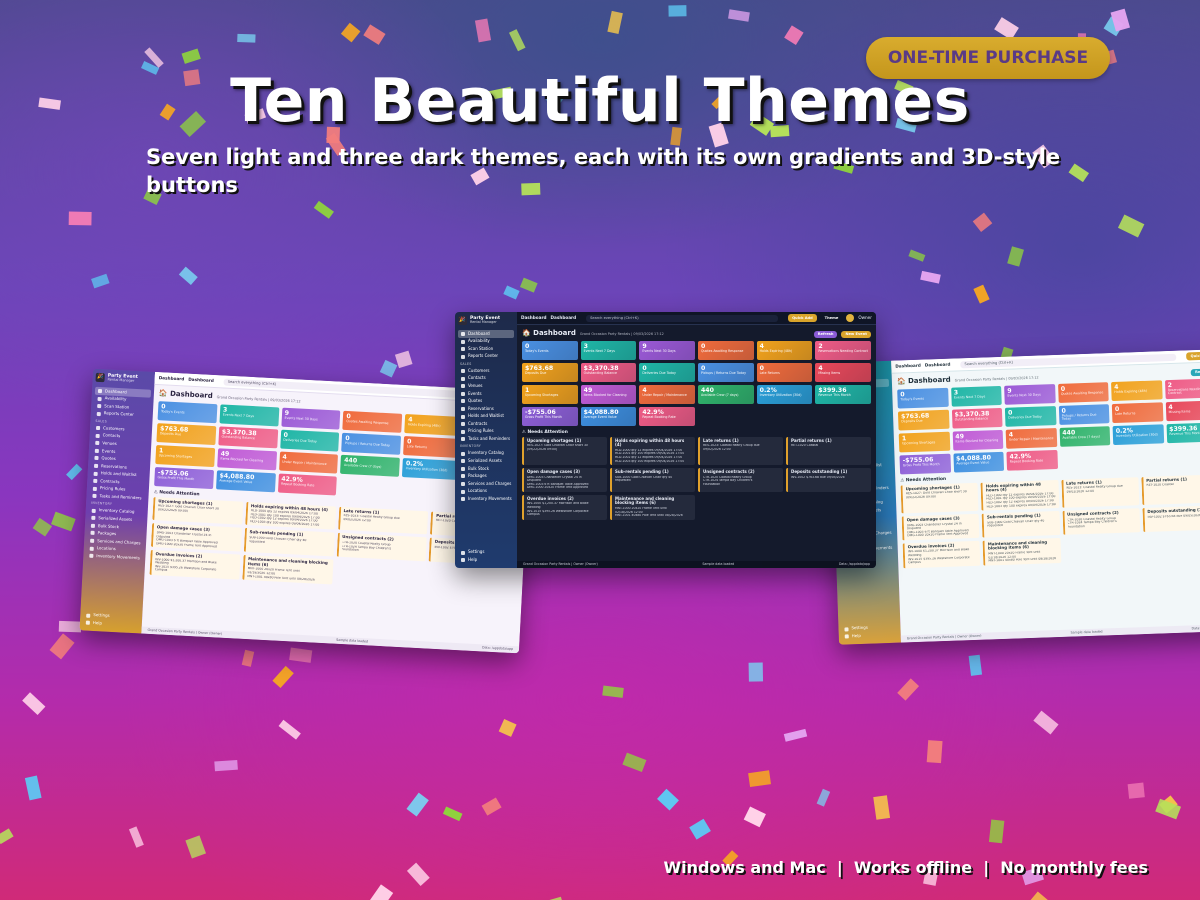 This screenshot has width=1200, height=900. Describe the element at coordinates (1183, 432) in the screenshot. I see `stat-tile: $399.36Revenue This Month` at that location.